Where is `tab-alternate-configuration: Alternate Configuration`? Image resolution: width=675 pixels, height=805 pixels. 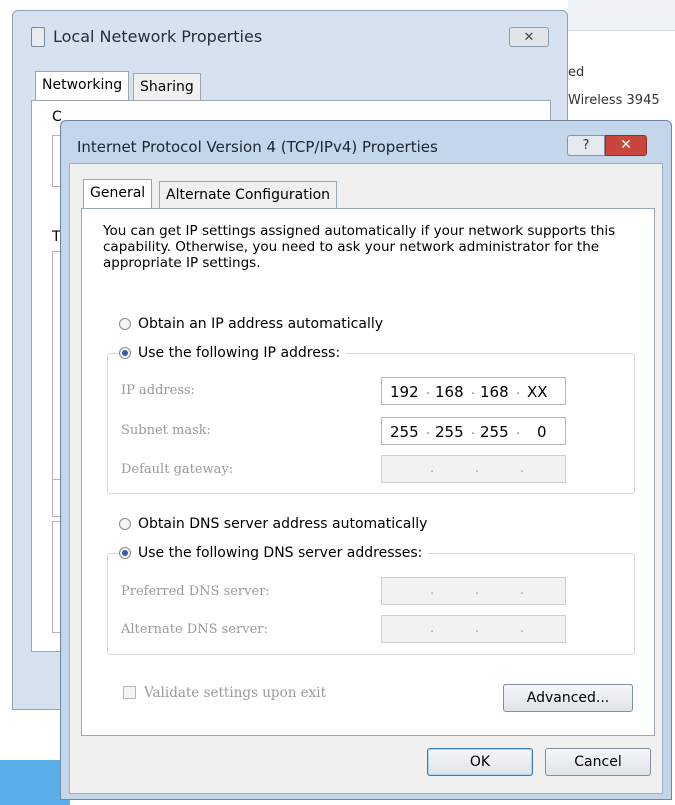
tab-alternate-configuration: Alternate Configuration is located at coordinates (248, 195).